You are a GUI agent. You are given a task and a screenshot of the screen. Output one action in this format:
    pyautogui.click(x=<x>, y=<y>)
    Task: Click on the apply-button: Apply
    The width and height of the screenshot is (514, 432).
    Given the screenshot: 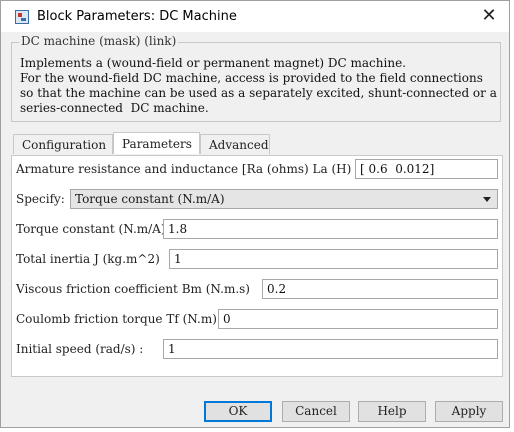 What is the action you would take?
    pyautogui.click(x=469, y=411)
    